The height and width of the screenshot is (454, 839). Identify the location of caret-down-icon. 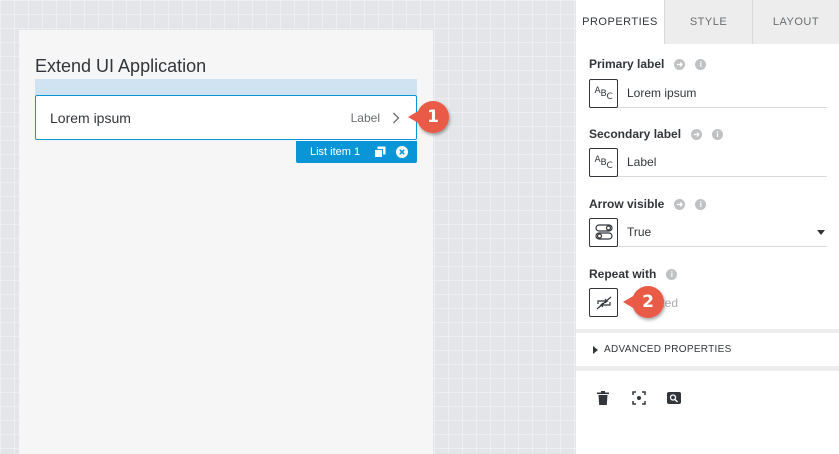
(821, 232).